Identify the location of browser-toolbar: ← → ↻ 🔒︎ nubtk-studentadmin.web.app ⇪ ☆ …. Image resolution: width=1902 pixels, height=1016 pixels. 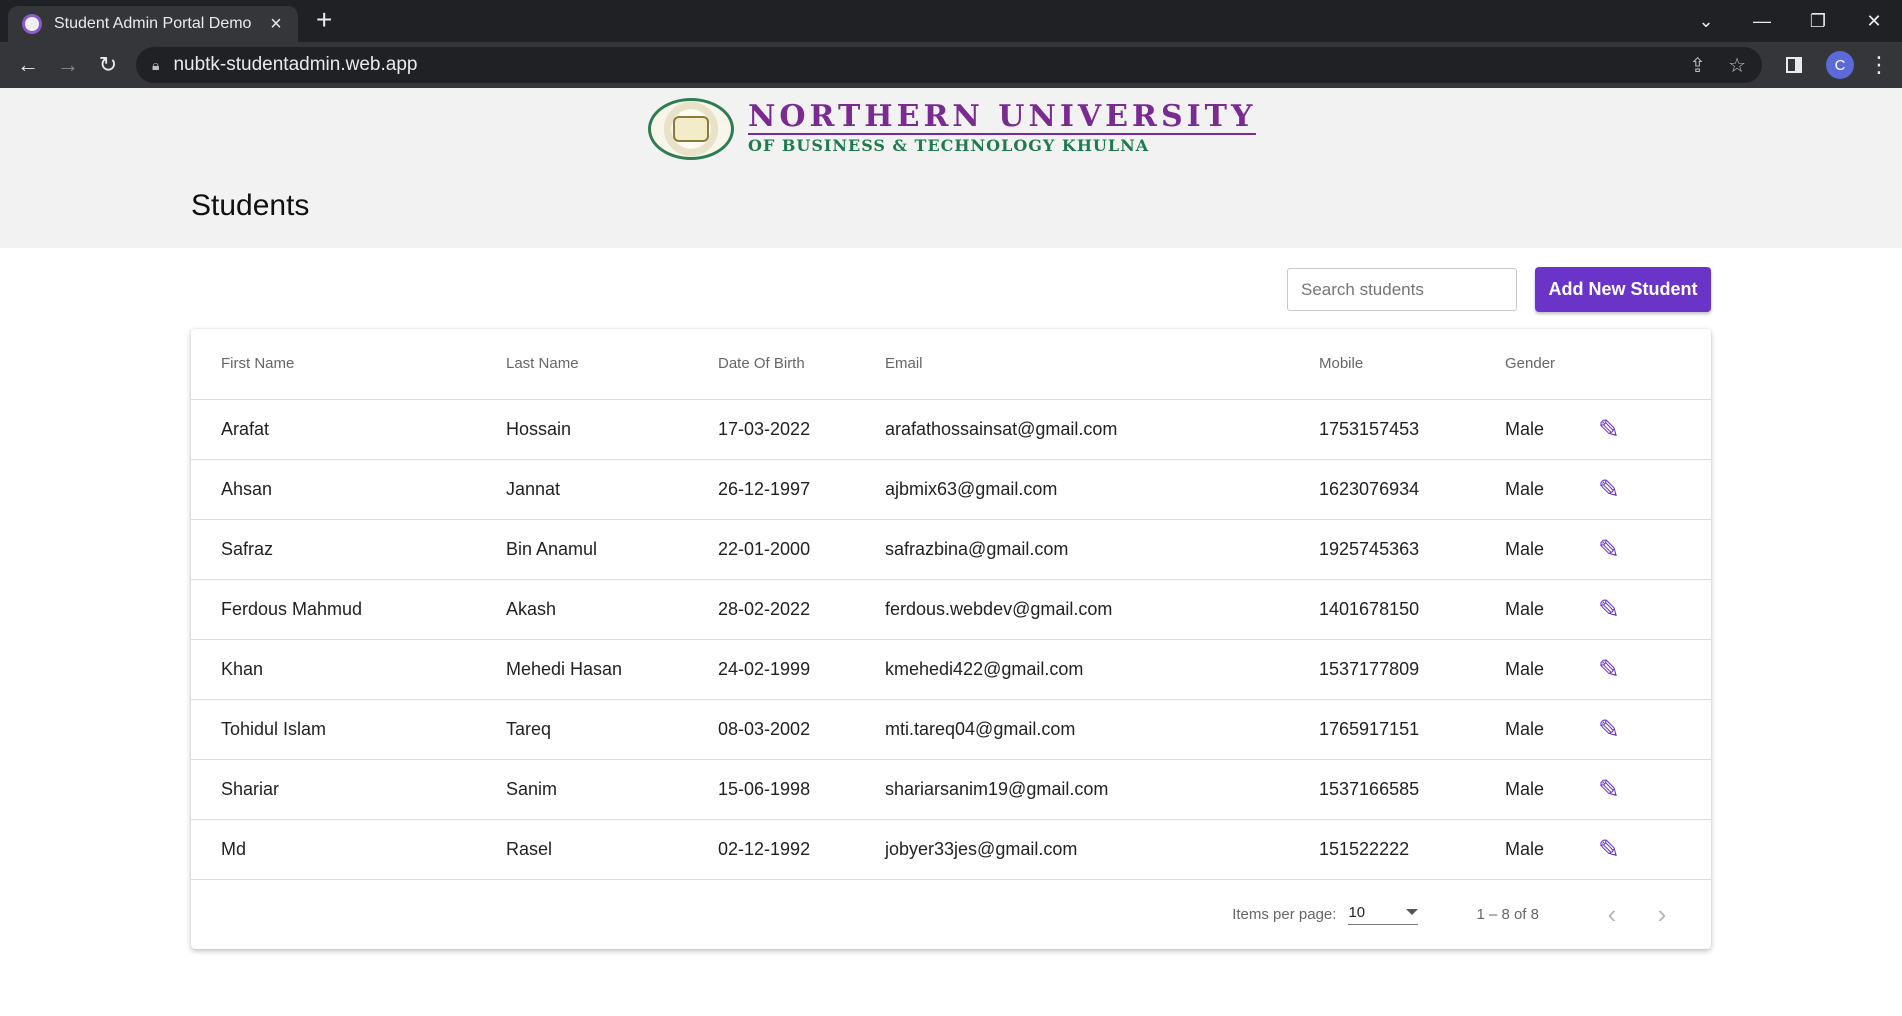
(951, 65).